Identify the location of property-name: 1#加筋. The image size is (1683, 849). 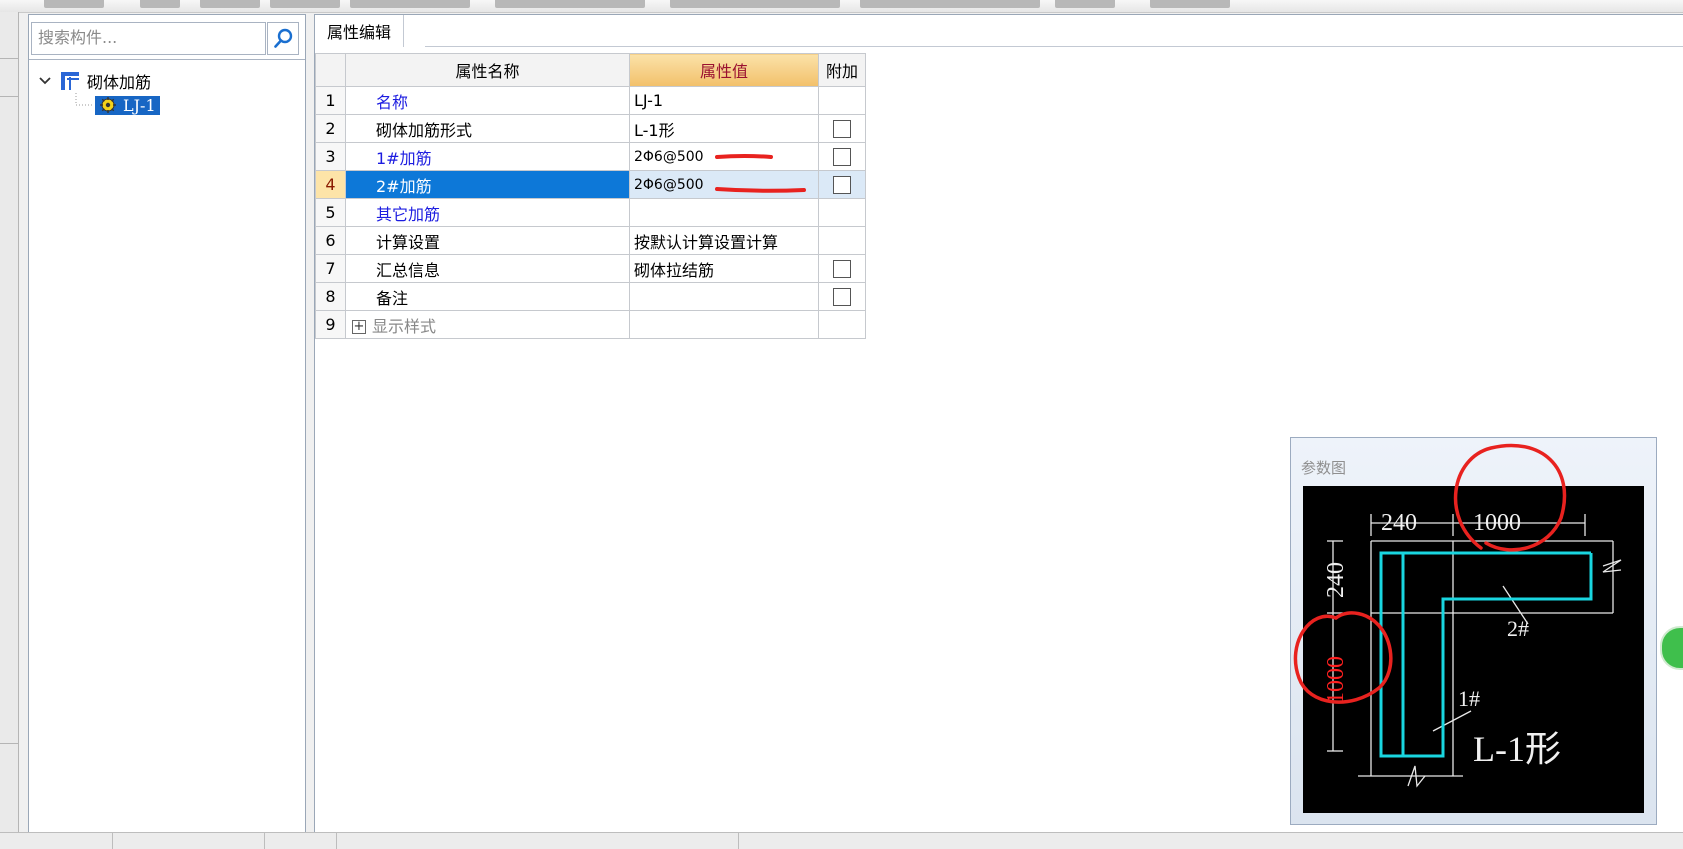
(487, 156).